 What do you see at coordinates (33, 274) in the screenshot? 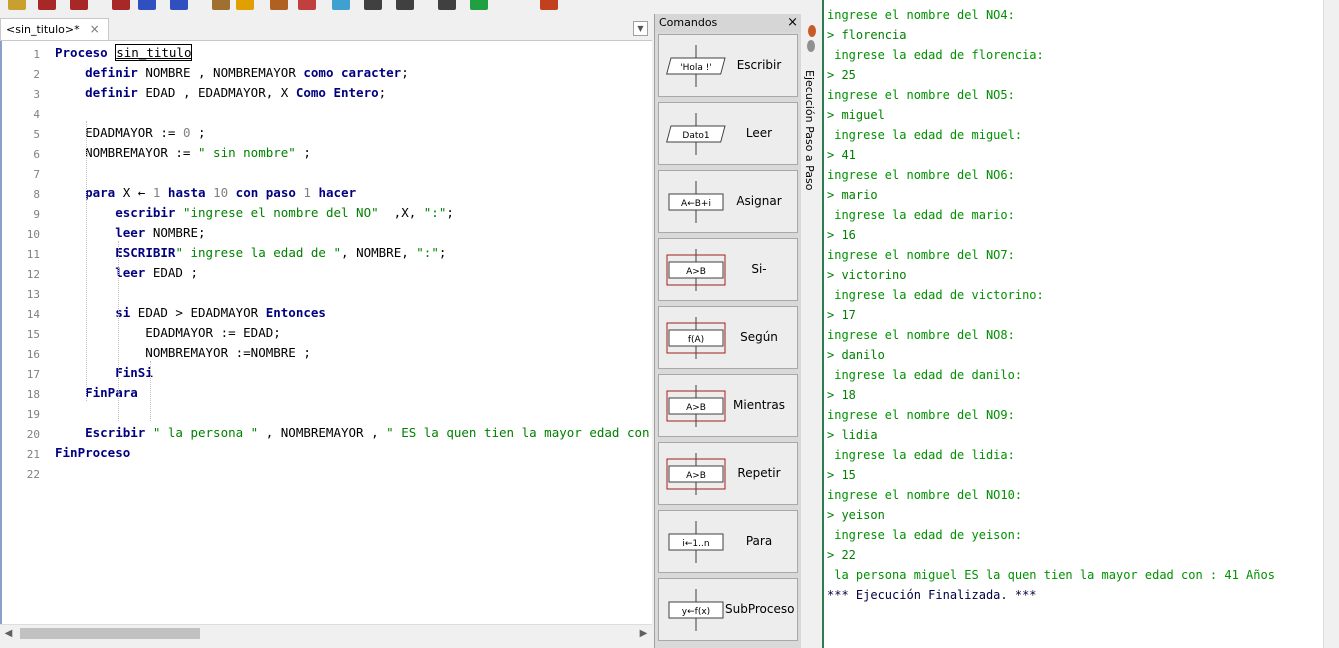
I see `line-number: 12` at bounding box center [33, 274].